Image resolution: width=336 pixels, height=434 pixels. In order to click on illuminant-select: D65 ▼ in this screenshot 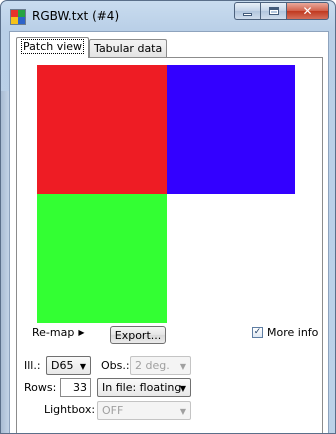, I will do `click(68, 365)`.